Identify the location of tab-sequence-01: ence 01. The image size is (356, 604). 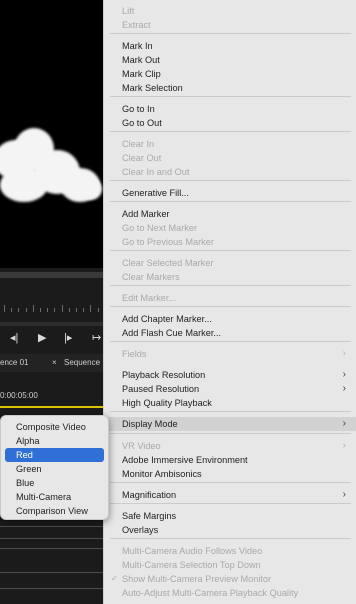
(14, 363).